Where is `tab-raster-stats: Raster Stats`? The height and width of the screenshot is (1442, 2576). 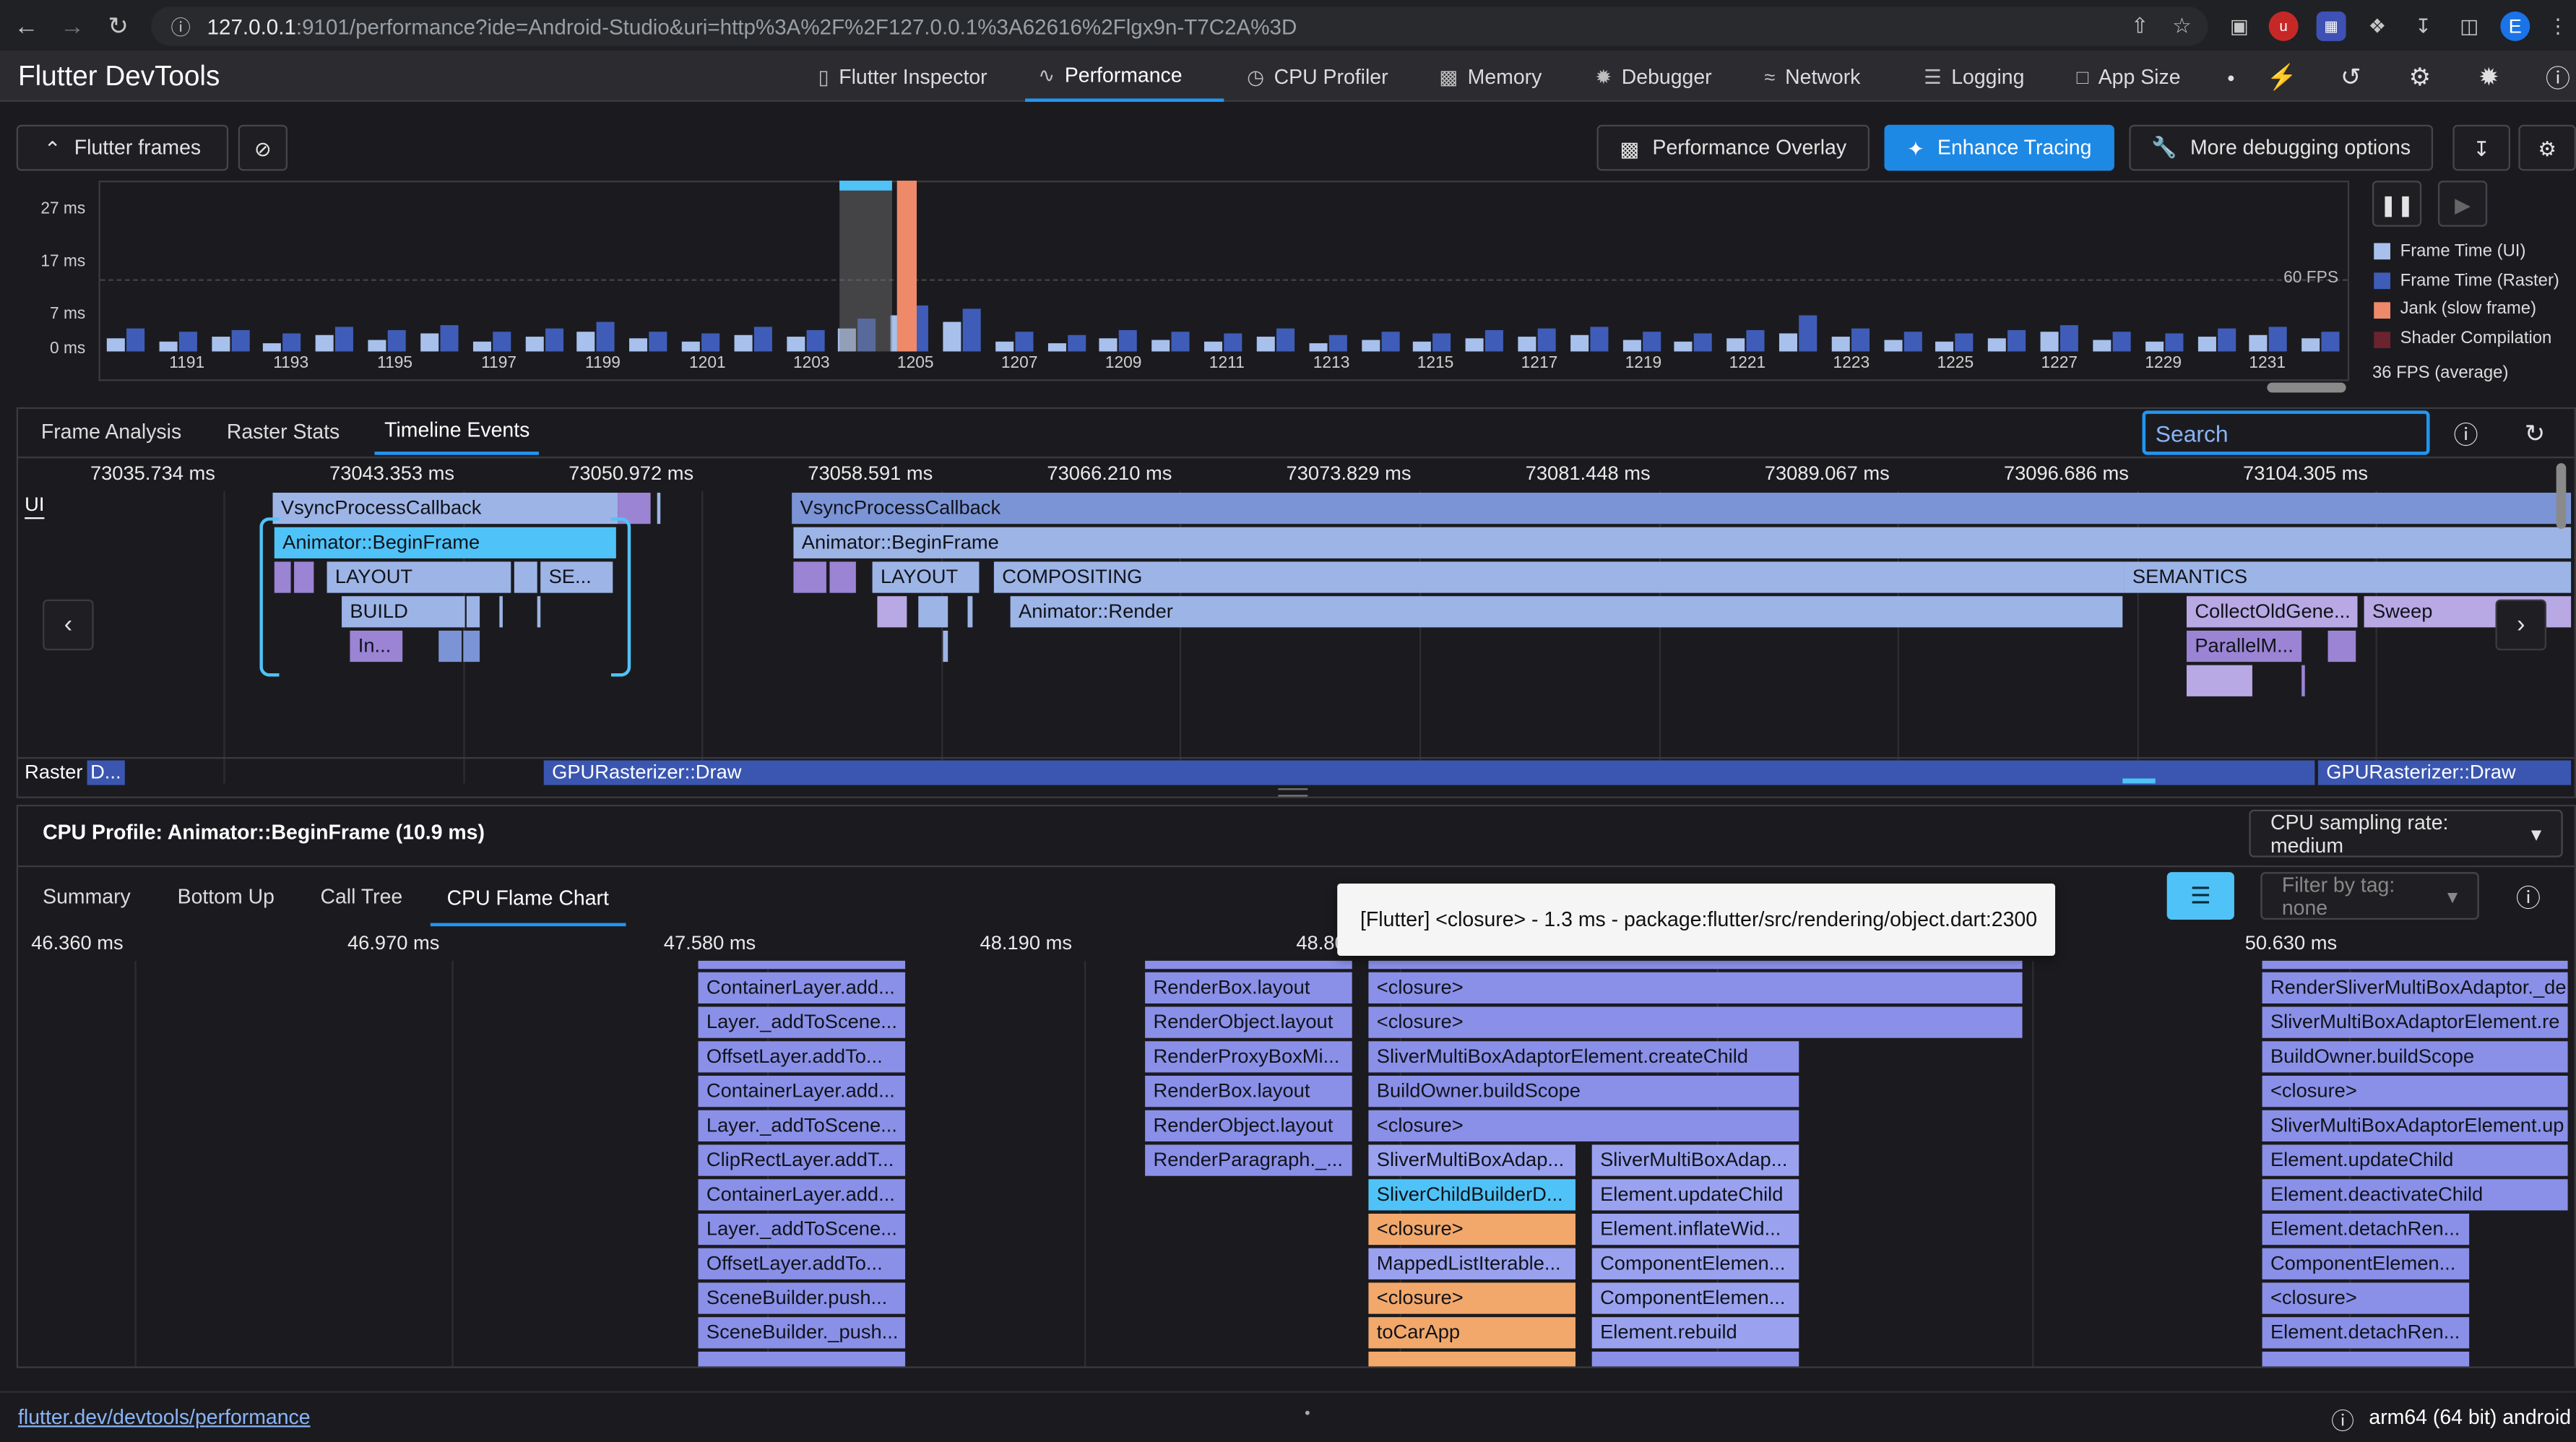
tab-raster-stats: Raster Stats is located at coordinates (283, 432).